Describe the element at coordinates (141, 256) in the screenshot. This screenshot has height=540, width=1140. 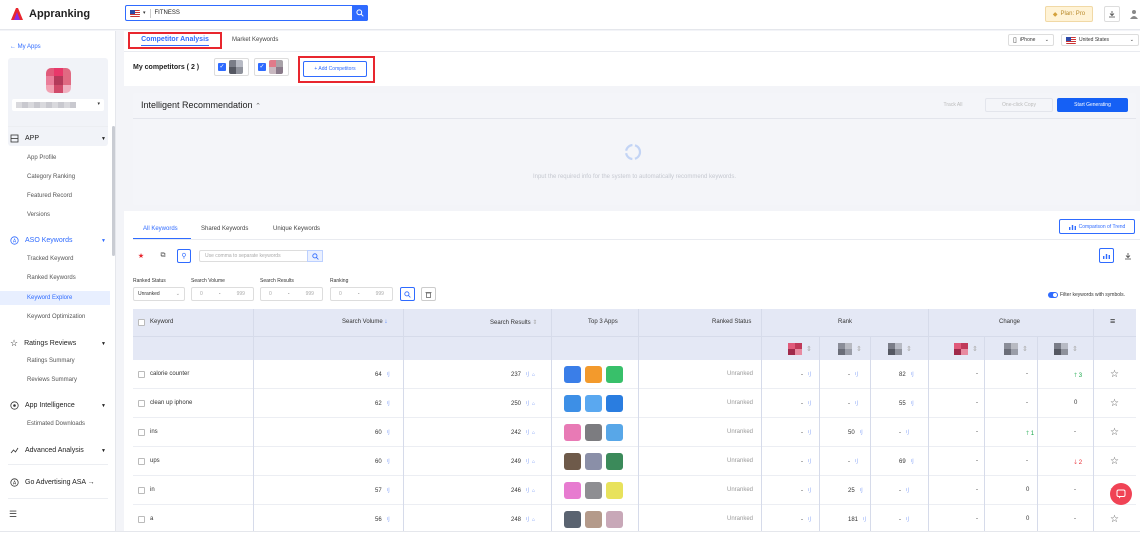
I see `favorite-filter-icon: ★` at that location.